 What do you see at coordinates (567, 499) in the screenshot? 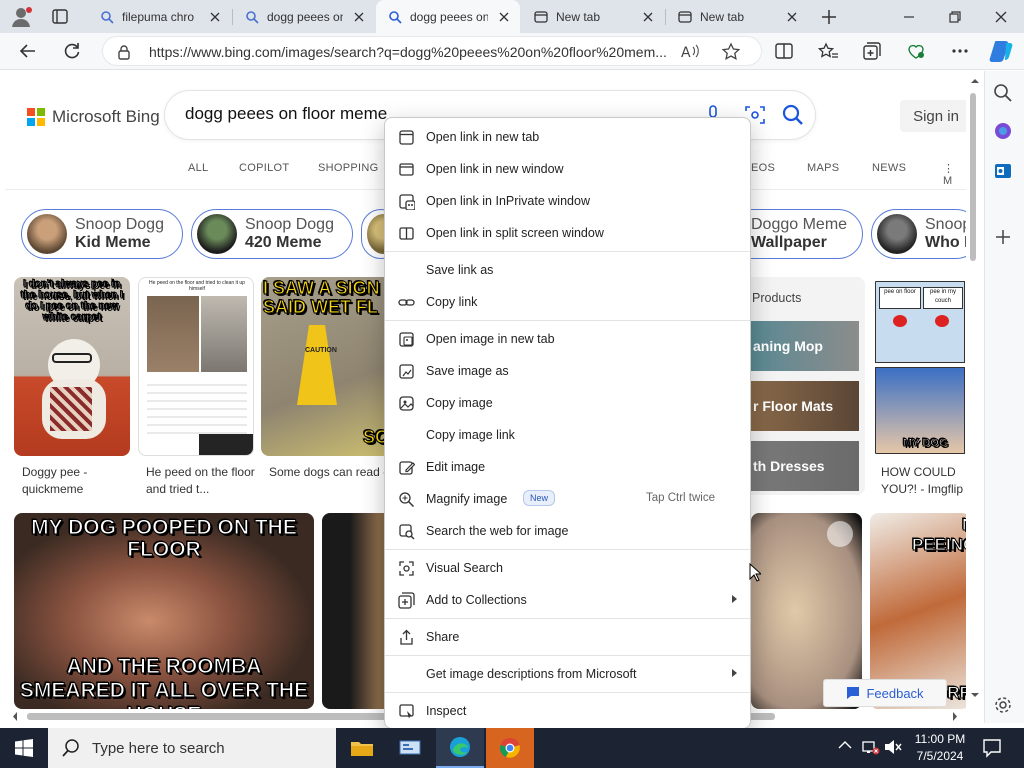
I see `menu-magnify-image: Magnify image New Tap Ctrl twice` at bounding box center [567, 499].